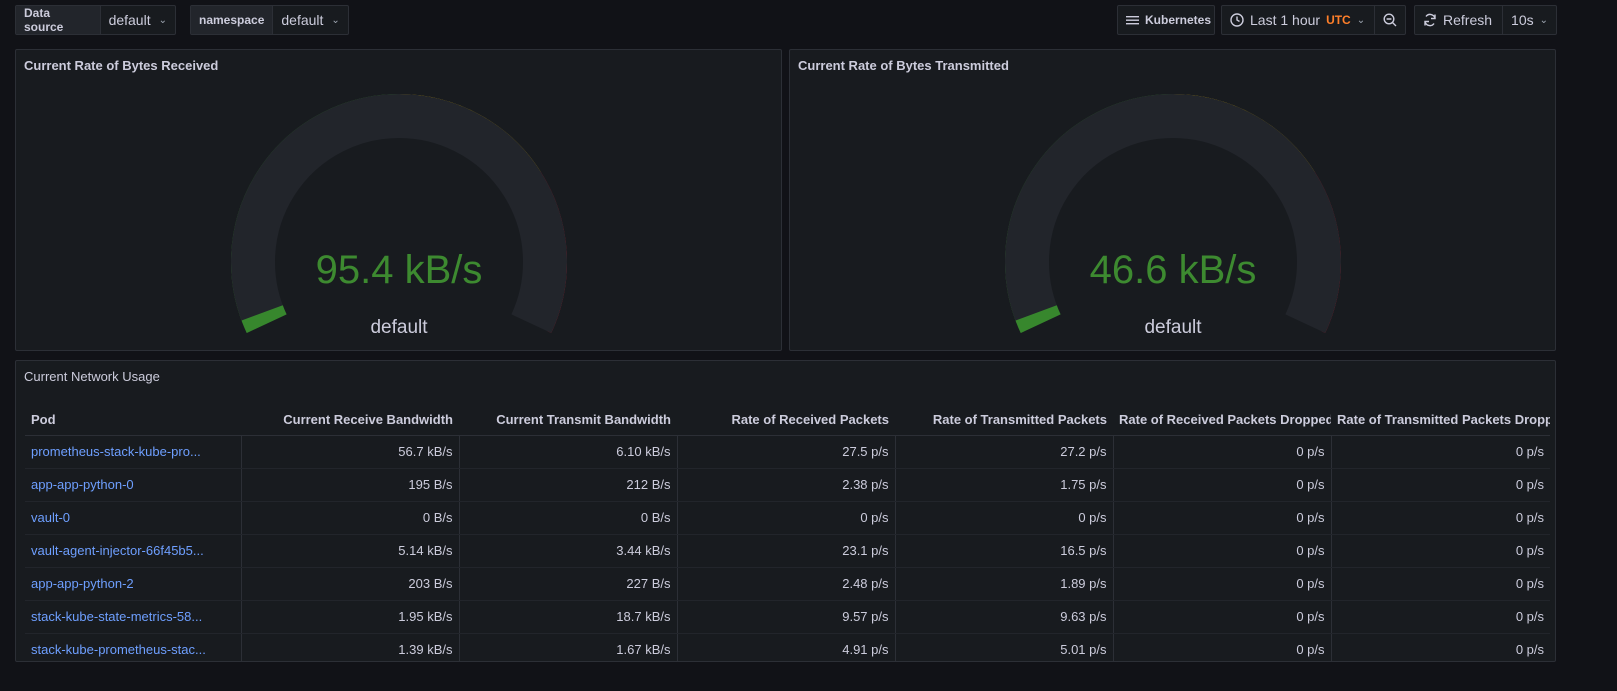 Image resolution: width=1617 pixels, height=691 pixels. Describe the element at coordinates (567, 551) in the screenshot. I see `table-cell: 3.44 kB/s` at that location.